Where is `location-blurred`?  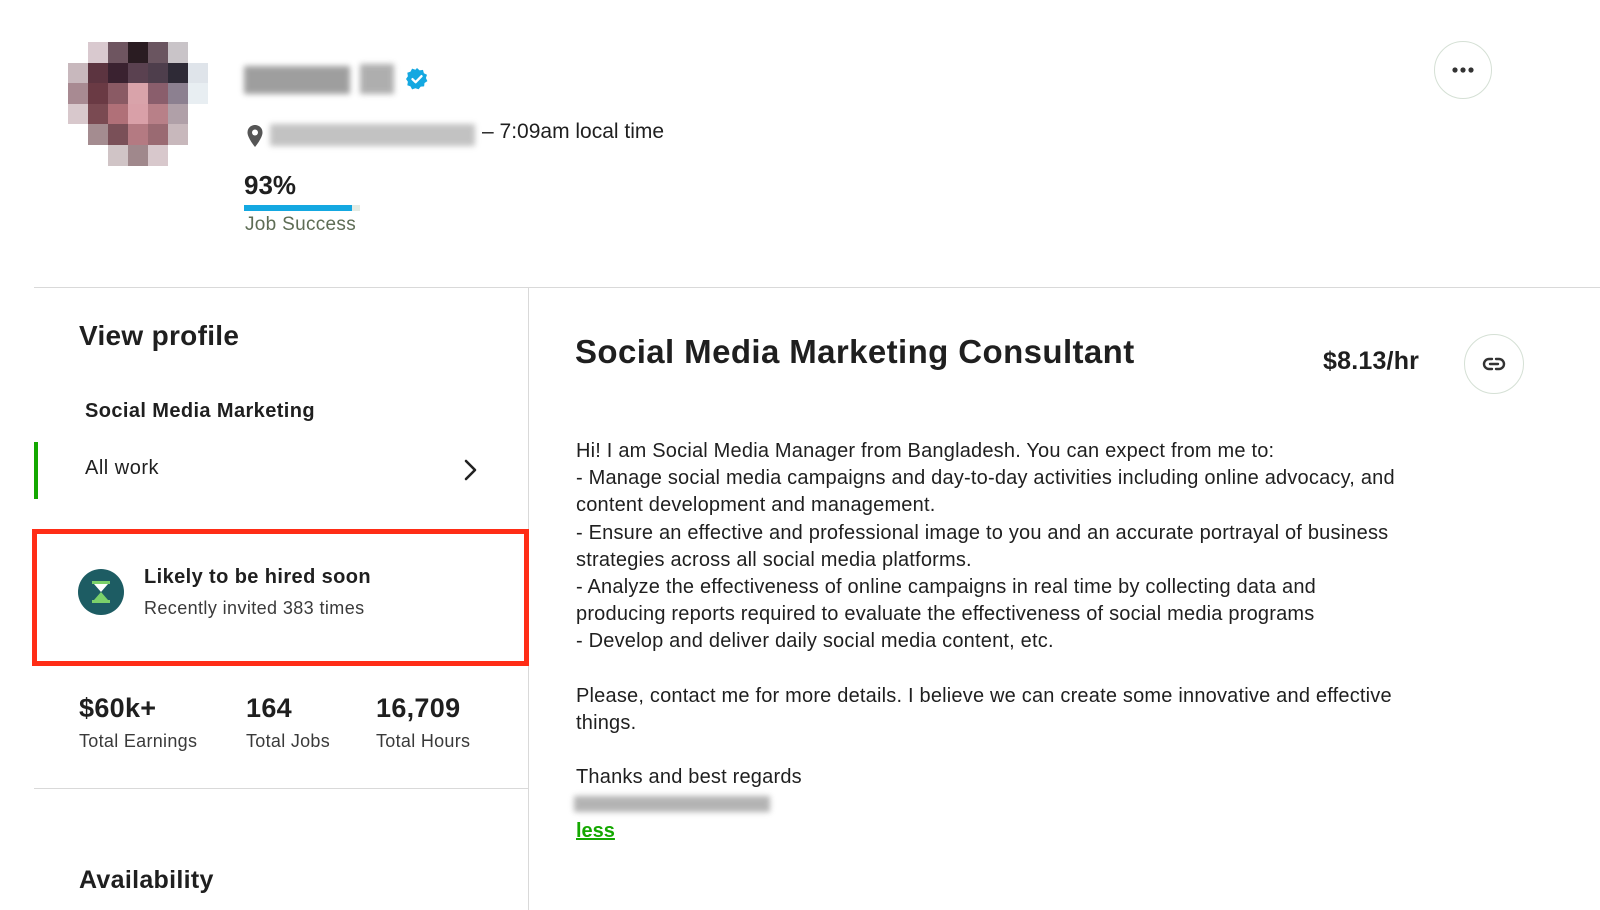 location-blurred is located at coordinates (372, 135).